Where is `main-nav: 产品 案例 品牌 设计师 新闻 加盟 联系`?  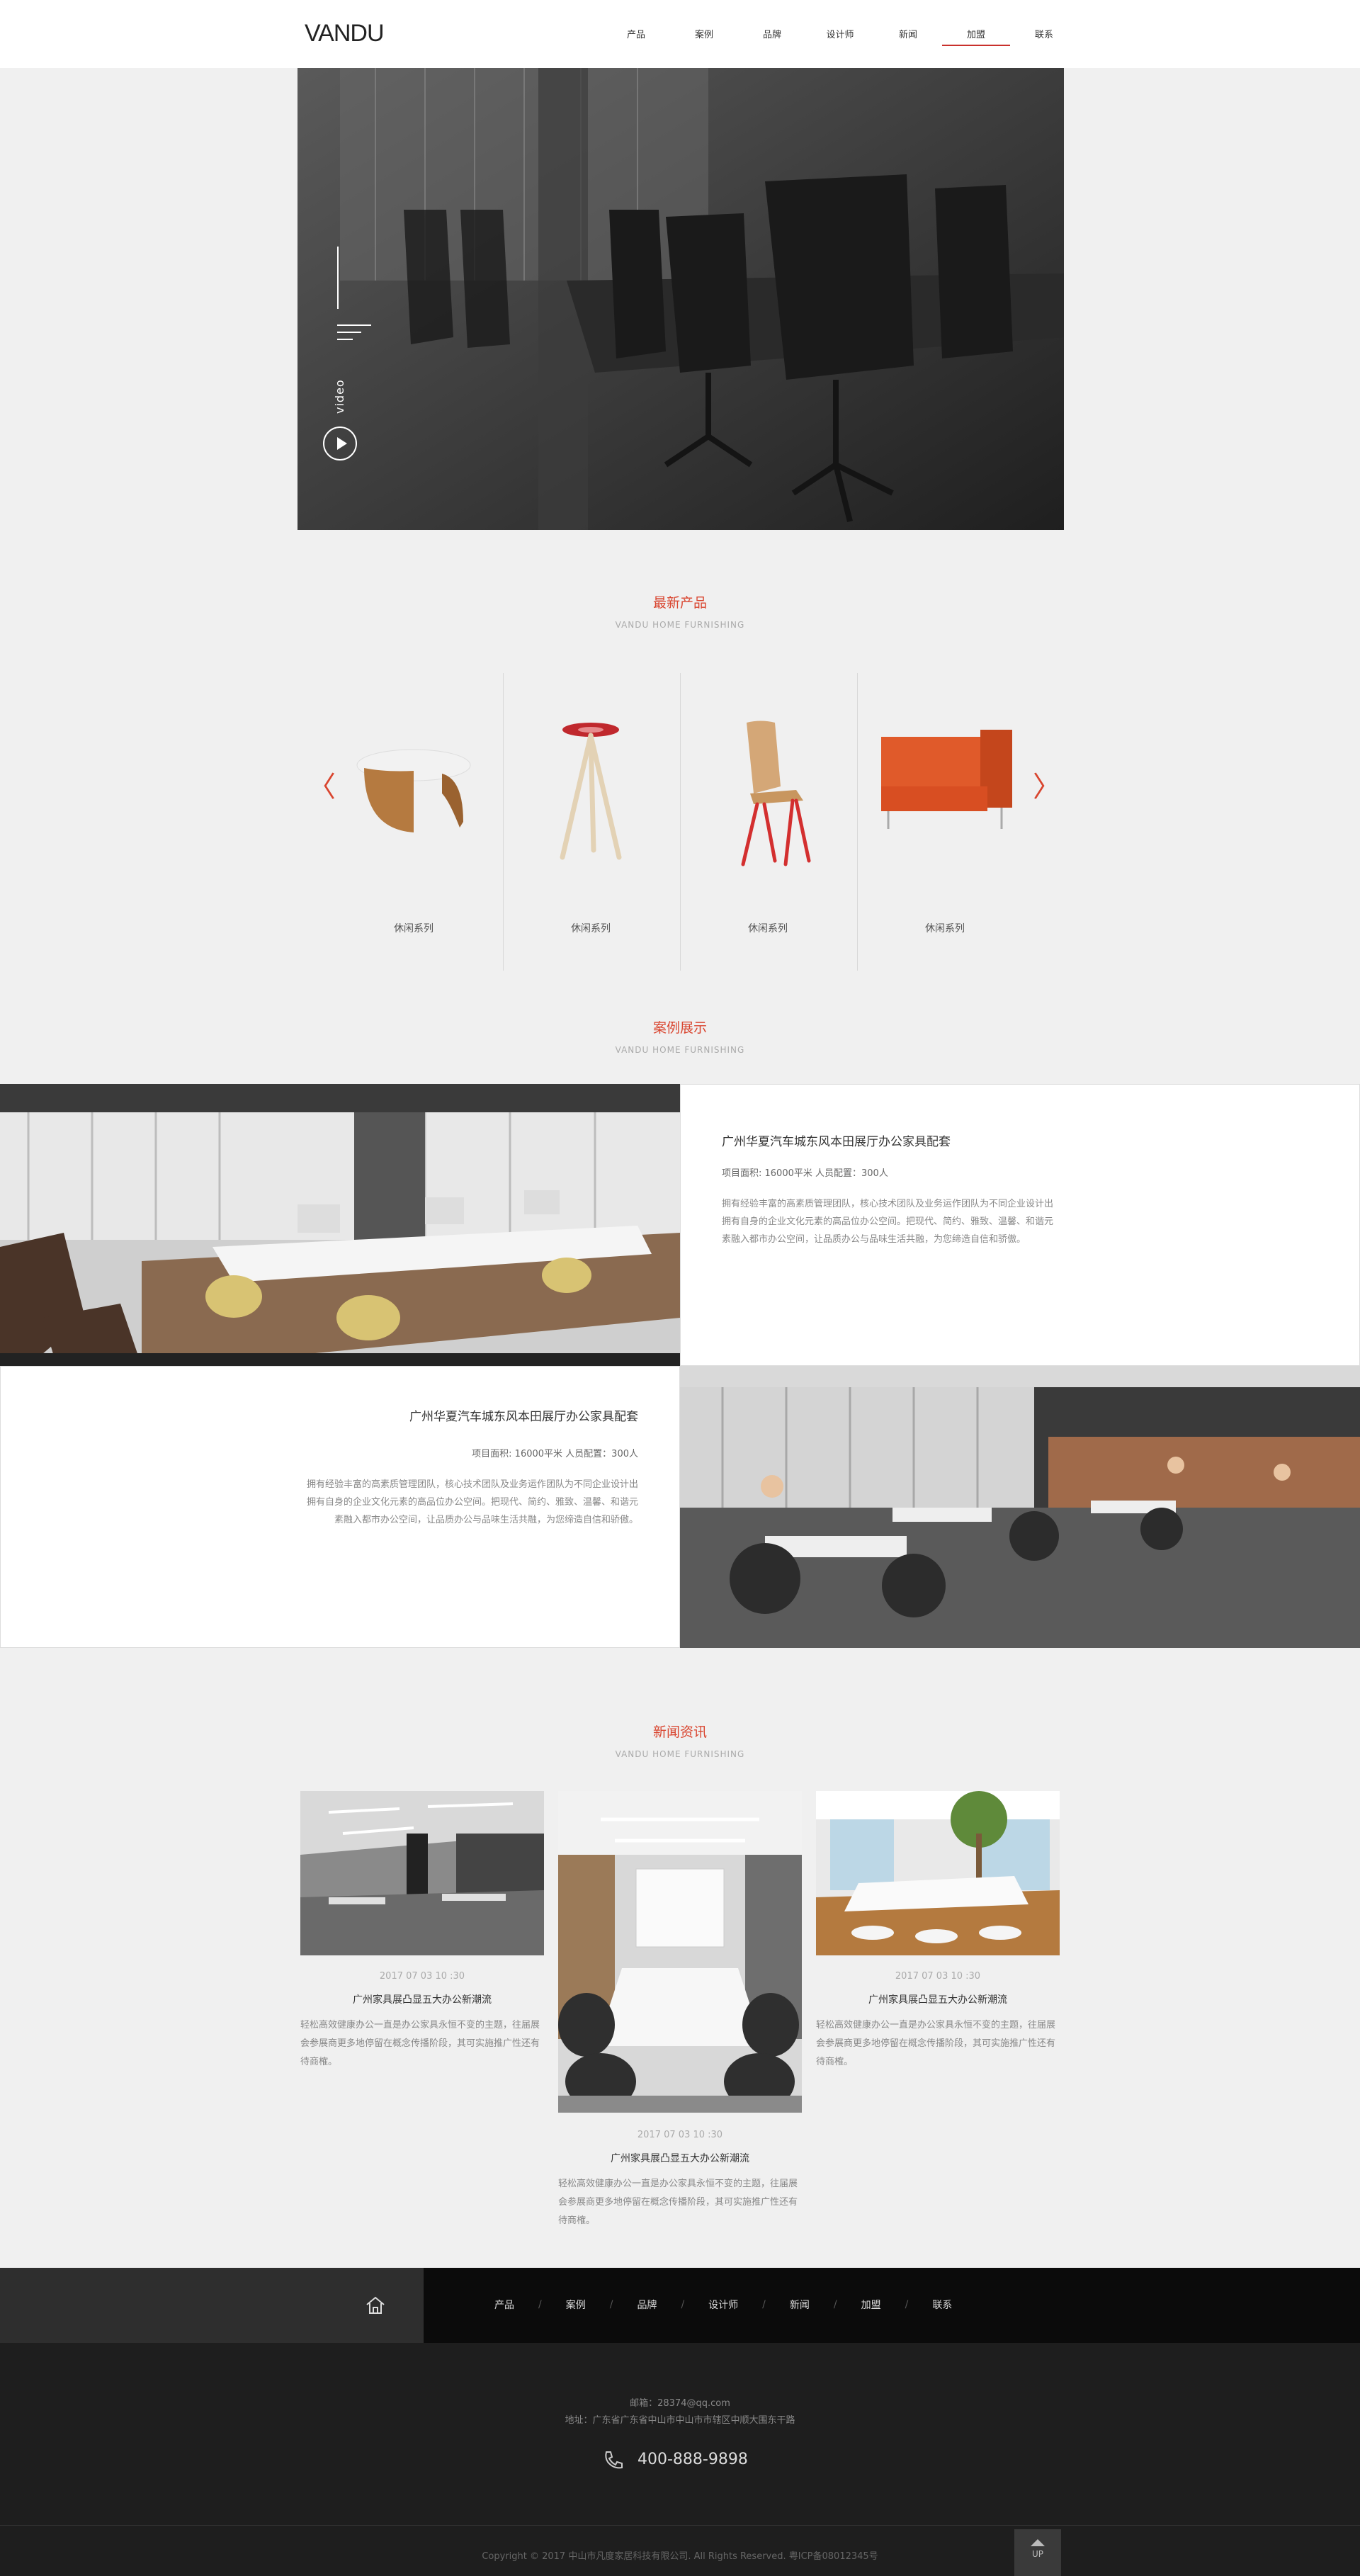
main-nav: 产品 案例 品牌 设计师 新闻 加盟 联系 is located at coordinates (840, 36).